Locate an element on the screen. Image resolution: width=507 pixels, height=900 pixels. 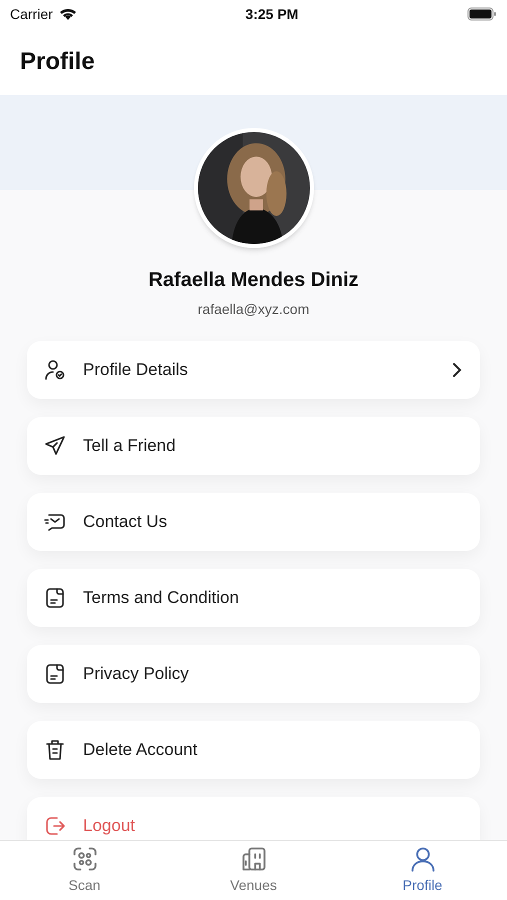
menu-item: Delete Account is located at coordinates (253, 750).